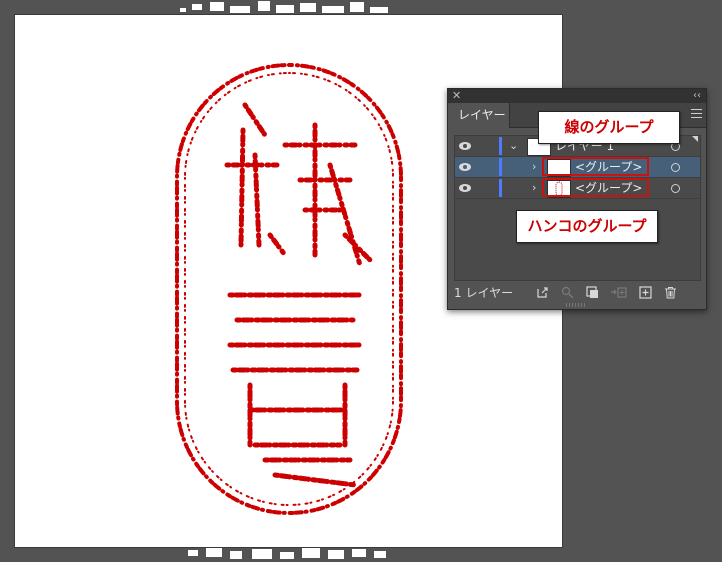 The height and width of the screenshot is (562, 722). I want to click on close-icon: ✕, so click(456, 96).